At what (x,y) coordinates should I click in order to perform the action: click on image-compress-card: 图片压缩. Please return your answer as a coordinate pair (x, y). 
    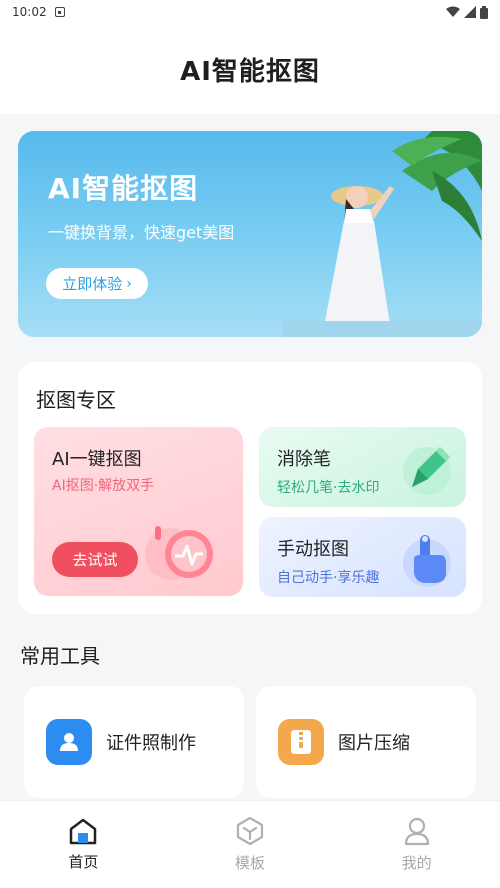
    Looking at the image, I should click on (366, 742).